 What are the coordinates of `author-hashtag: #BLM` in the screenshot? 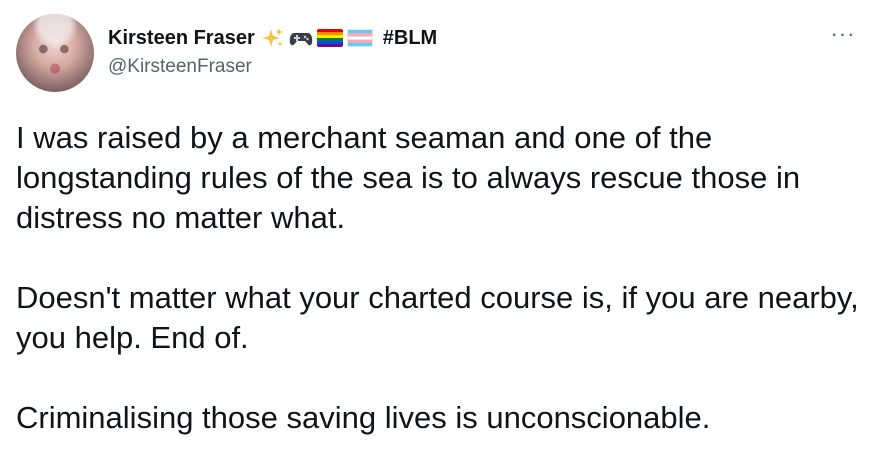 It's located at (410, 38).